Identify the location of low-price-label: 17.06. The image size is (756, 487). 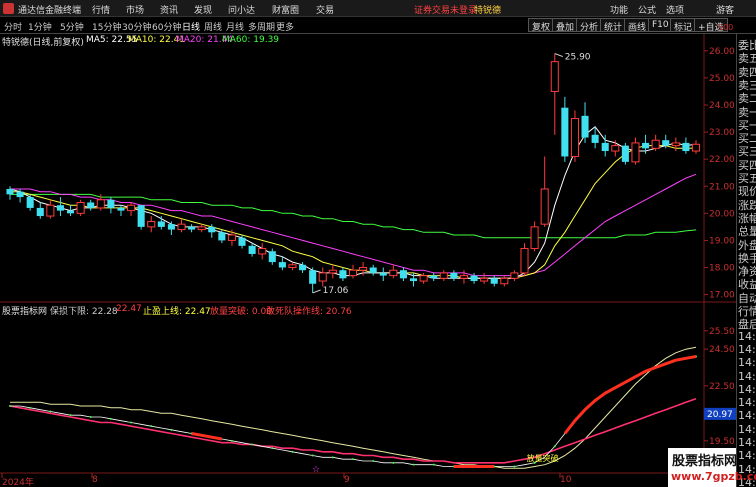
(336, 291).